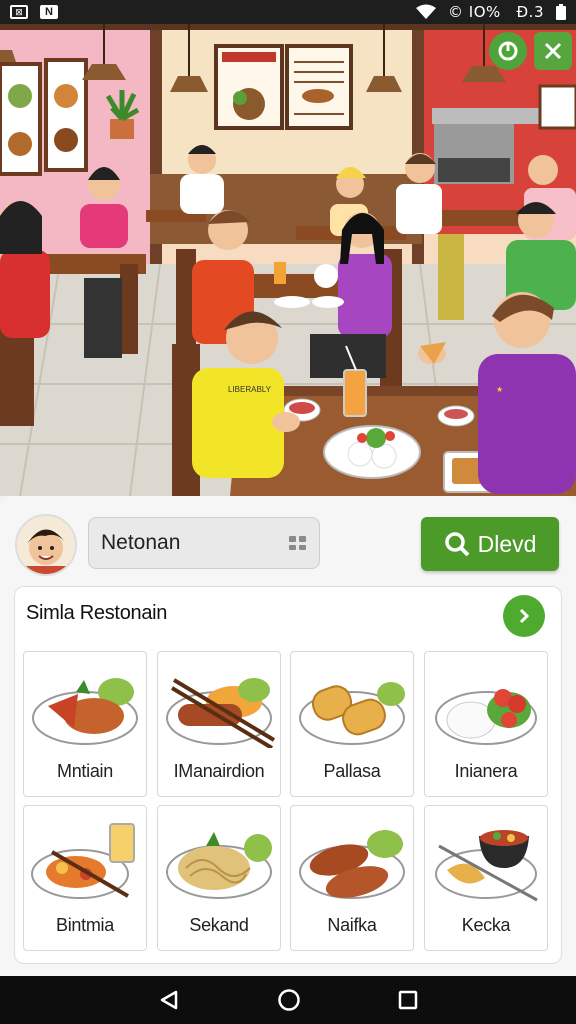  What do you see at coordinates (97, 613) in the screenshot?
I see `section-title: Simla Restonain` at bounding box center [97, 613].